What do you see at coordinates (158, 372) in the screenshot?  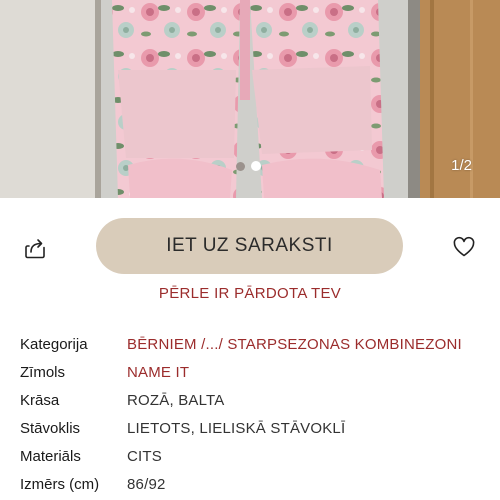 I see `brand-link: NAME IT` at bounding box center [158, 372].